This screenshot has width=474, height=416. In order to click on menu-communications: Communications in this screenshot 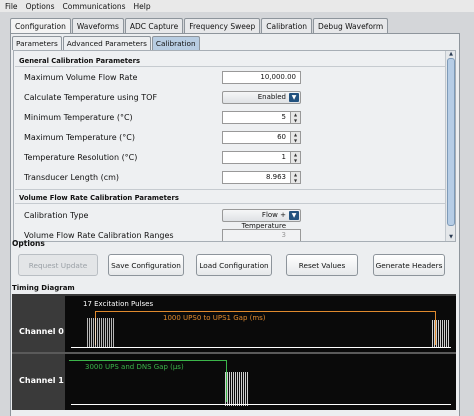, I will do `click(94, 6)`.